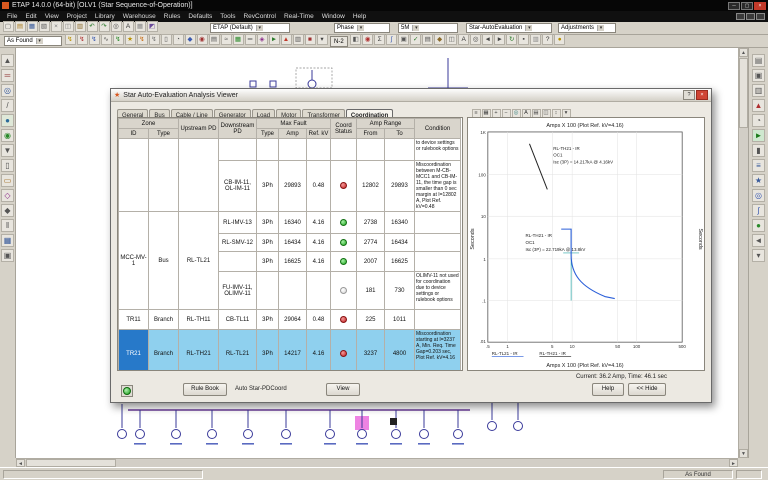 The image size is (768, 480). Describe the element at coordinates (237, 319) in the screenshot. I see `cell-downstream-pd: CB-TL11` at that location.